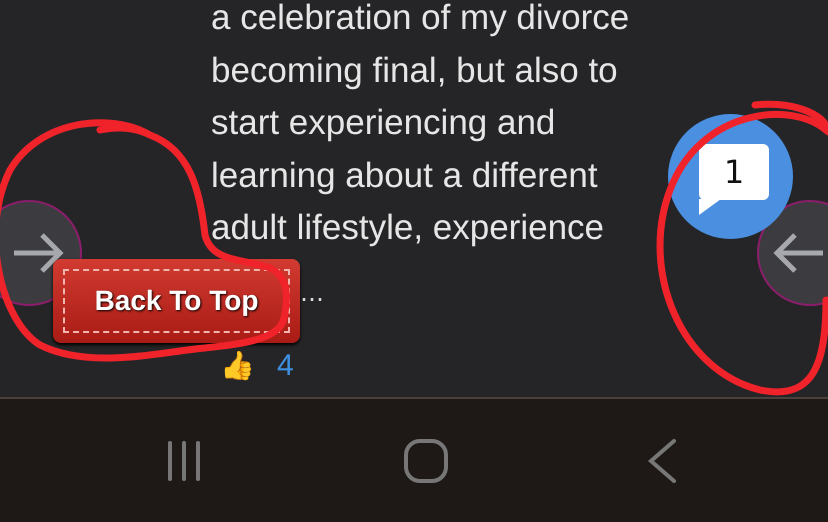 The image size is (828, 522). Describe the element at coordinates (285, 365) in the screenshot. I see `like-count: 4` at that location.